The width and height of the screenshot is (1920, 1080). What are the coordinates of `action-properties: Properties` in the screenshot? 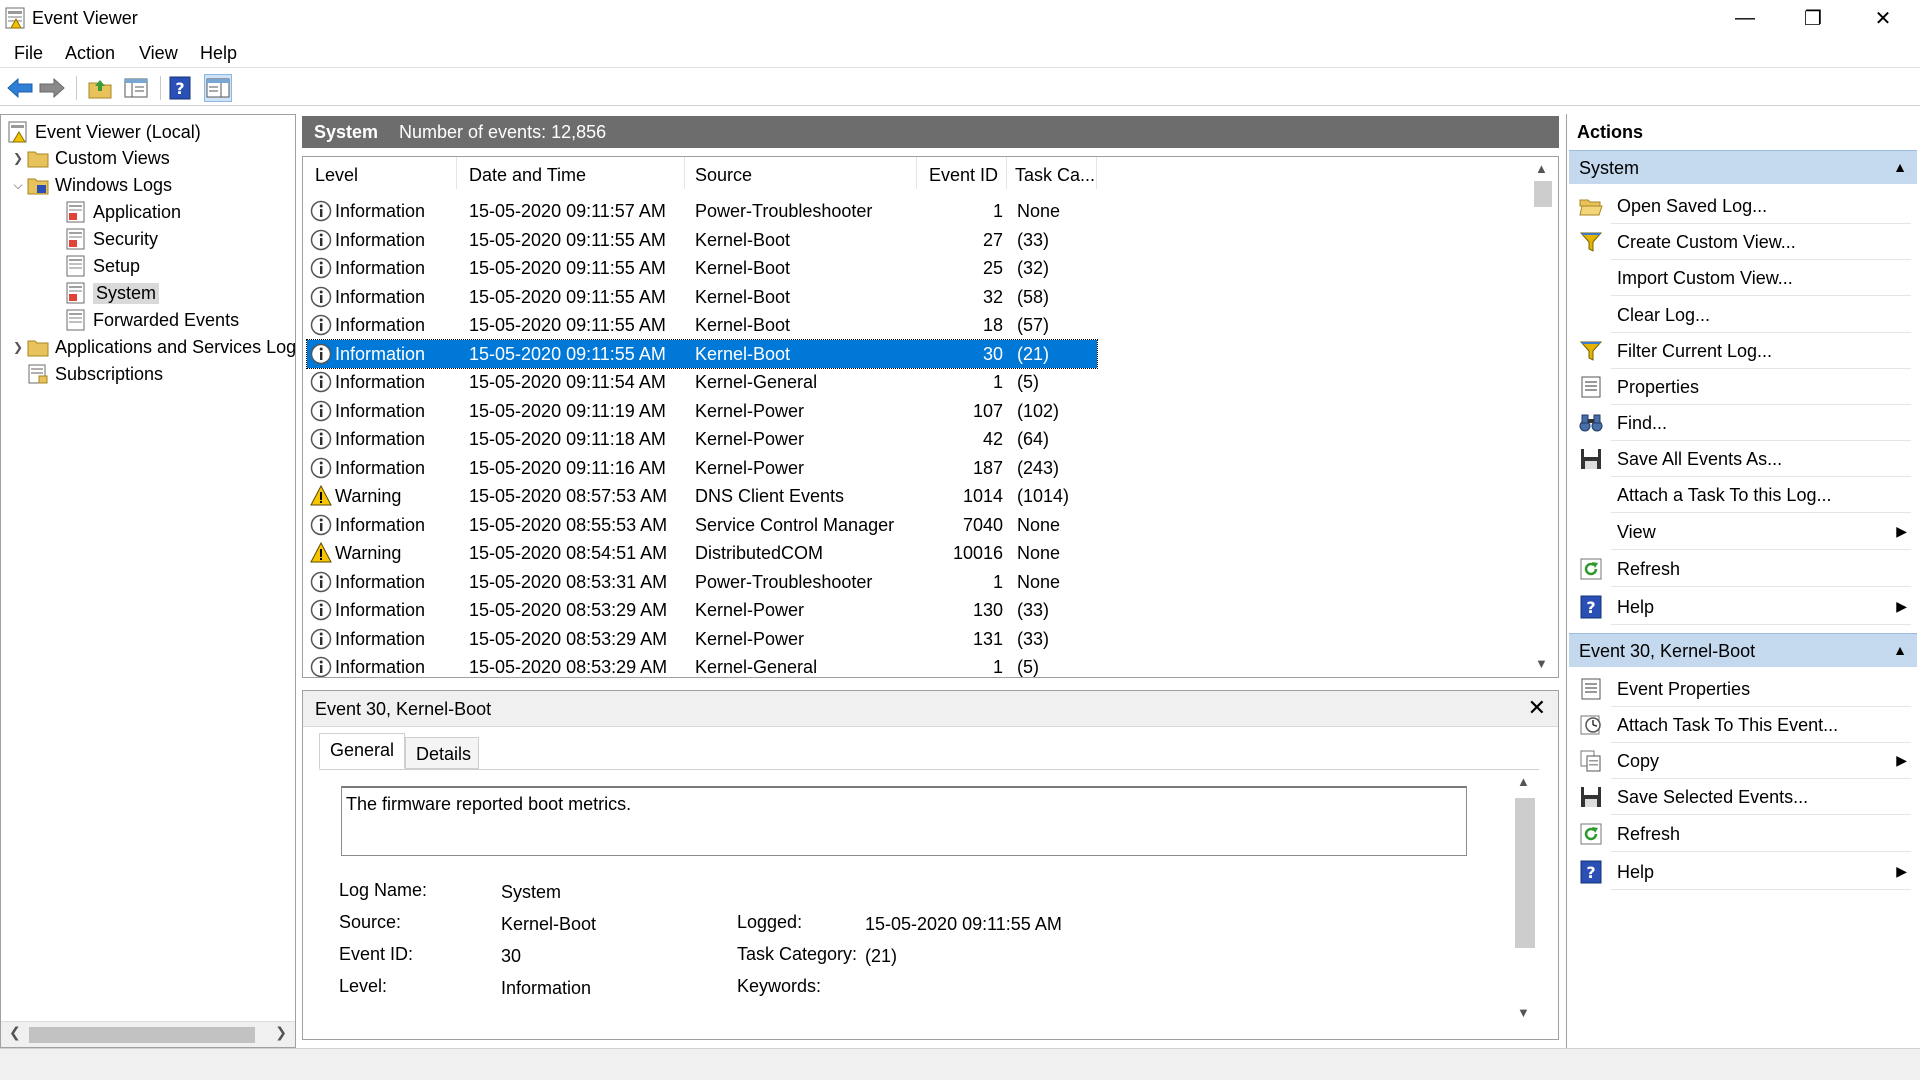 It's located at (1743, 387).